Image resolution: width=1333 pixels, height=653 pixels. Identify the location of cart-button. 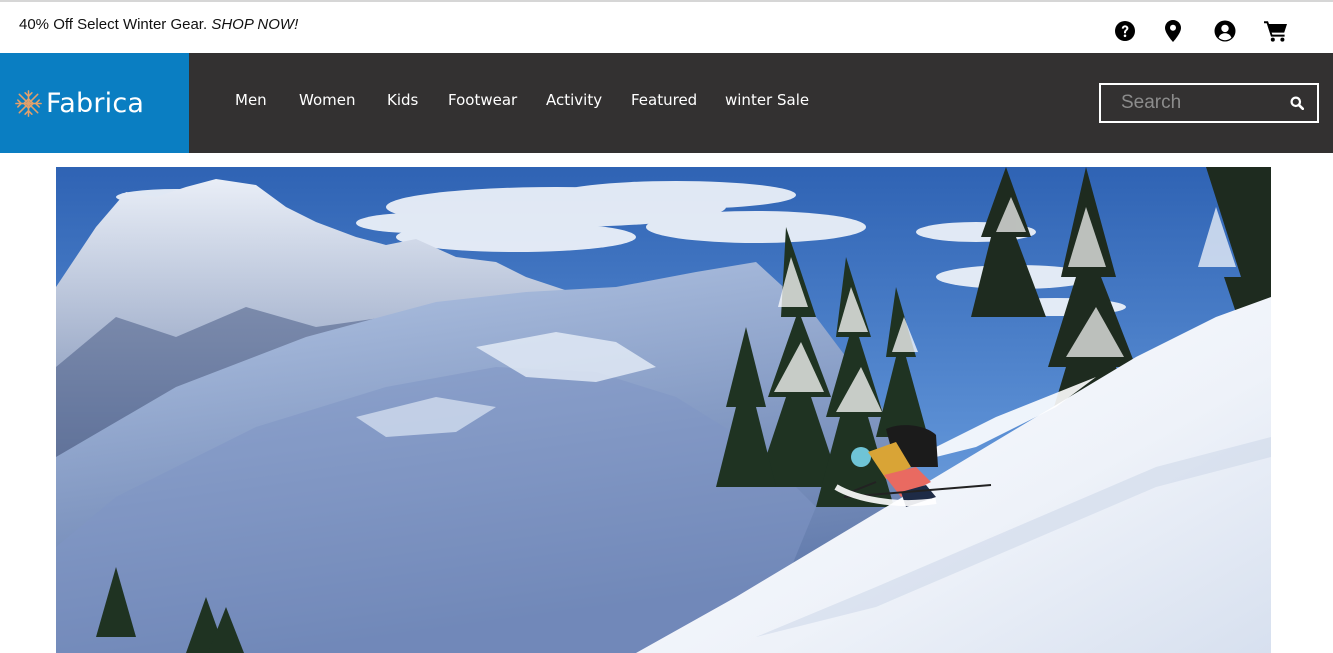
(1276, 31).